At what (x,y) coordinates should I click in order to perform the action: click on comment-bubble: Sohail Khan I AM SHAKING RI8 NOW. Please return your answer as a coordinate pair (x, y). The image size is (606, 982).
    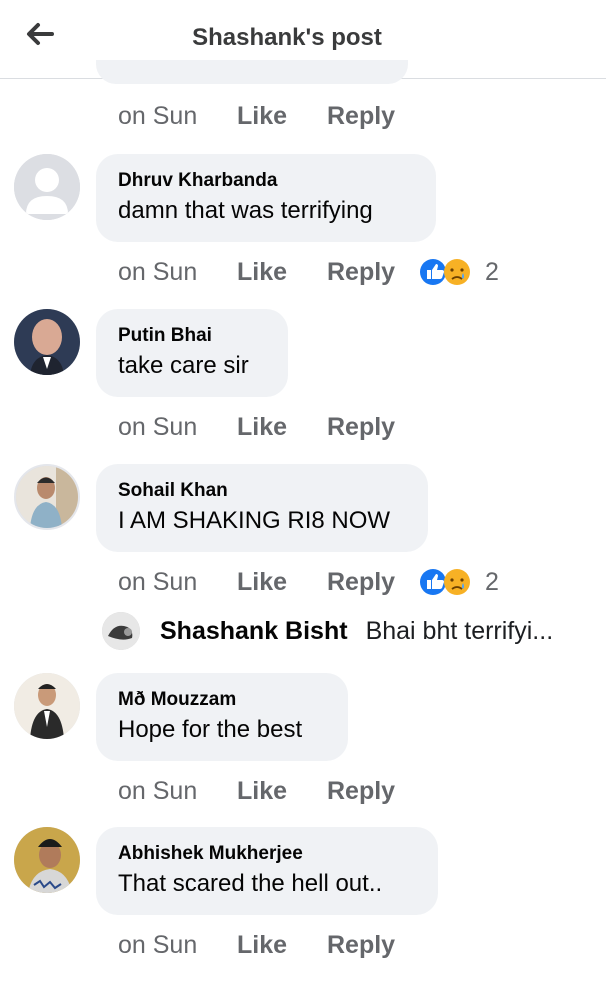
    Looking at the image, I should click on (262, 508).